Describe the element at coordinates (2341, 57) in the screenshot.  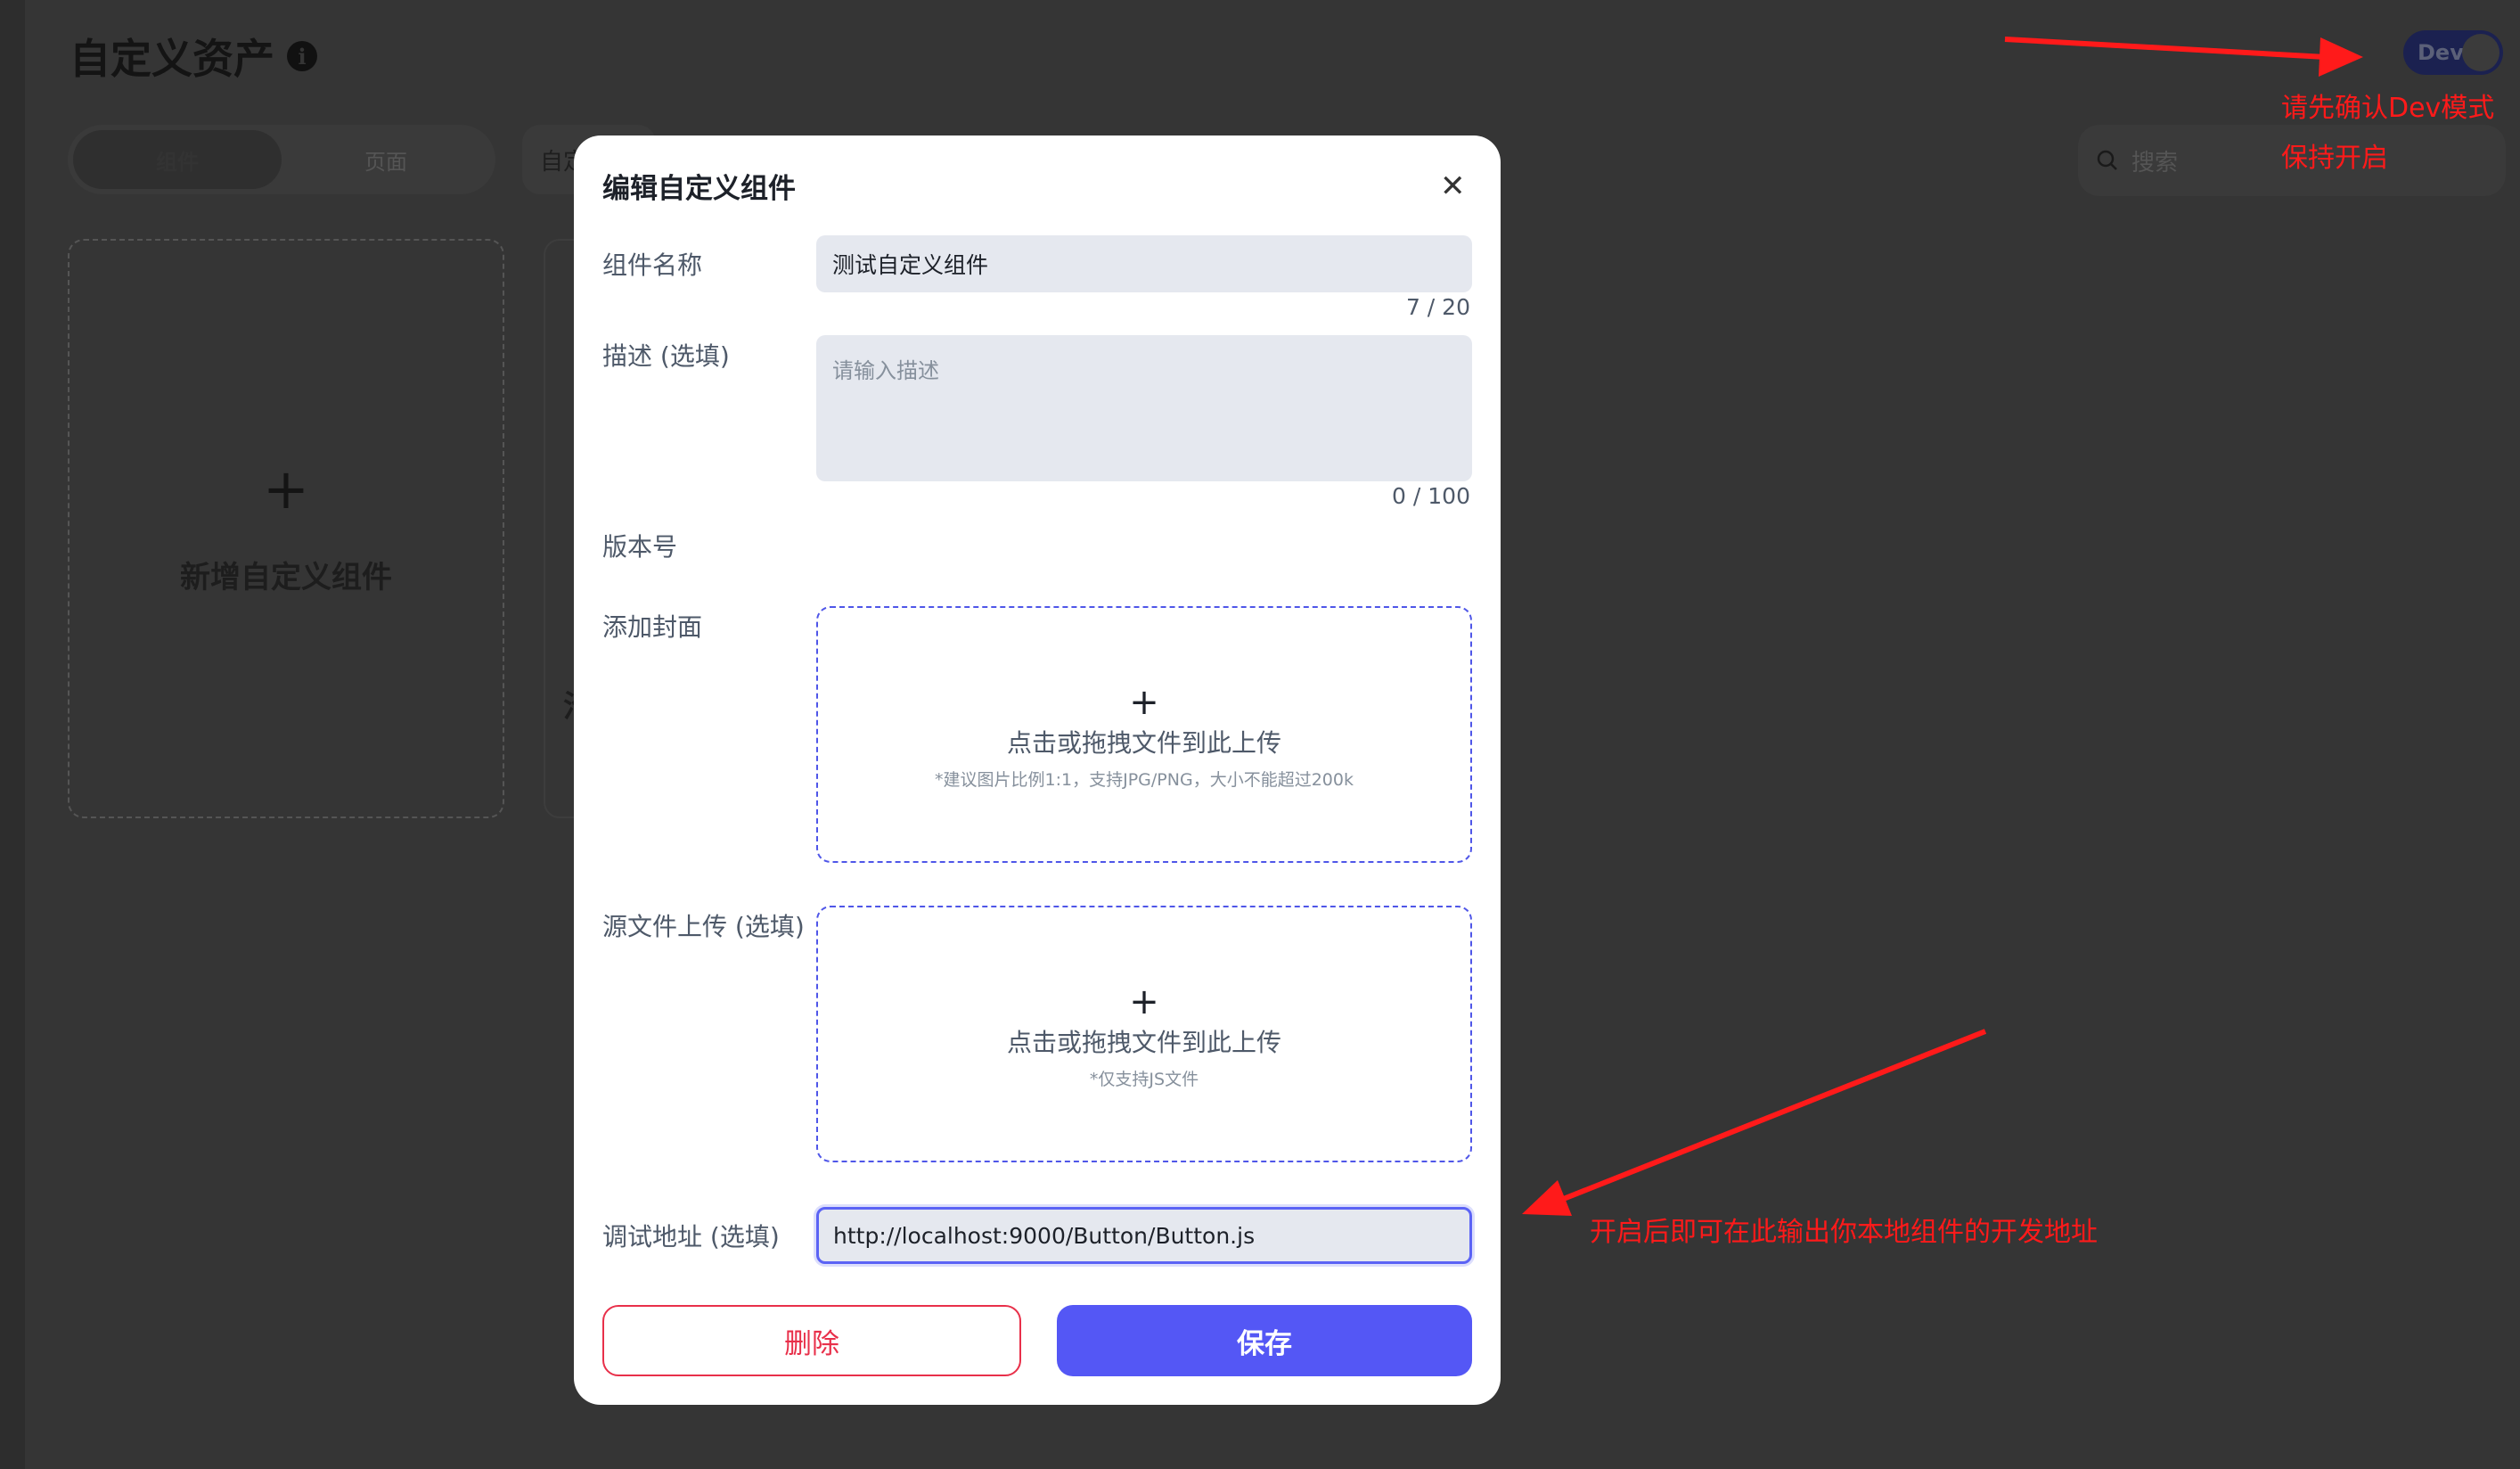
I see `arrow-head-top` at that location.